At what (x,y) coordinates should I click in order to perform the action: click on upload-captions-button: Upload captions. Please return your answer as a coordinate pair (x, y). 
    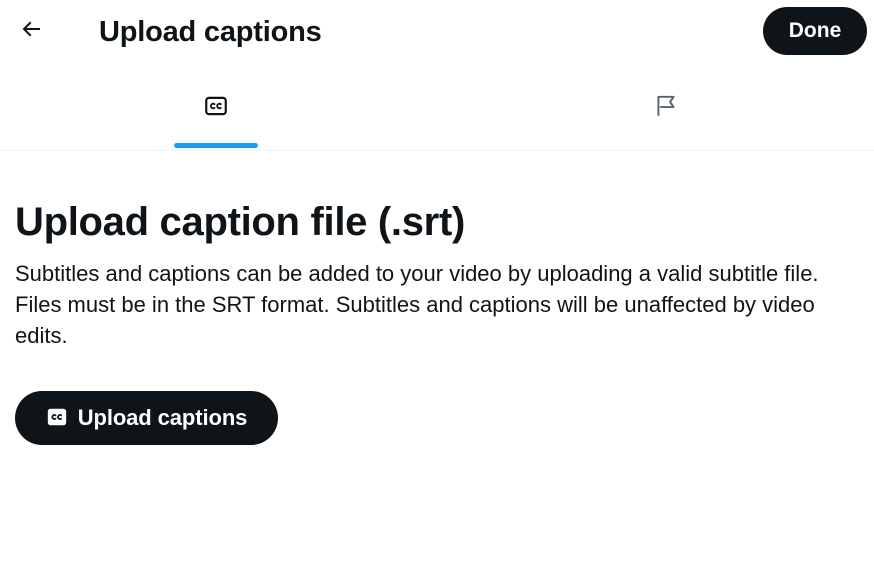
    Looking at the image, I should click on (146, 418).